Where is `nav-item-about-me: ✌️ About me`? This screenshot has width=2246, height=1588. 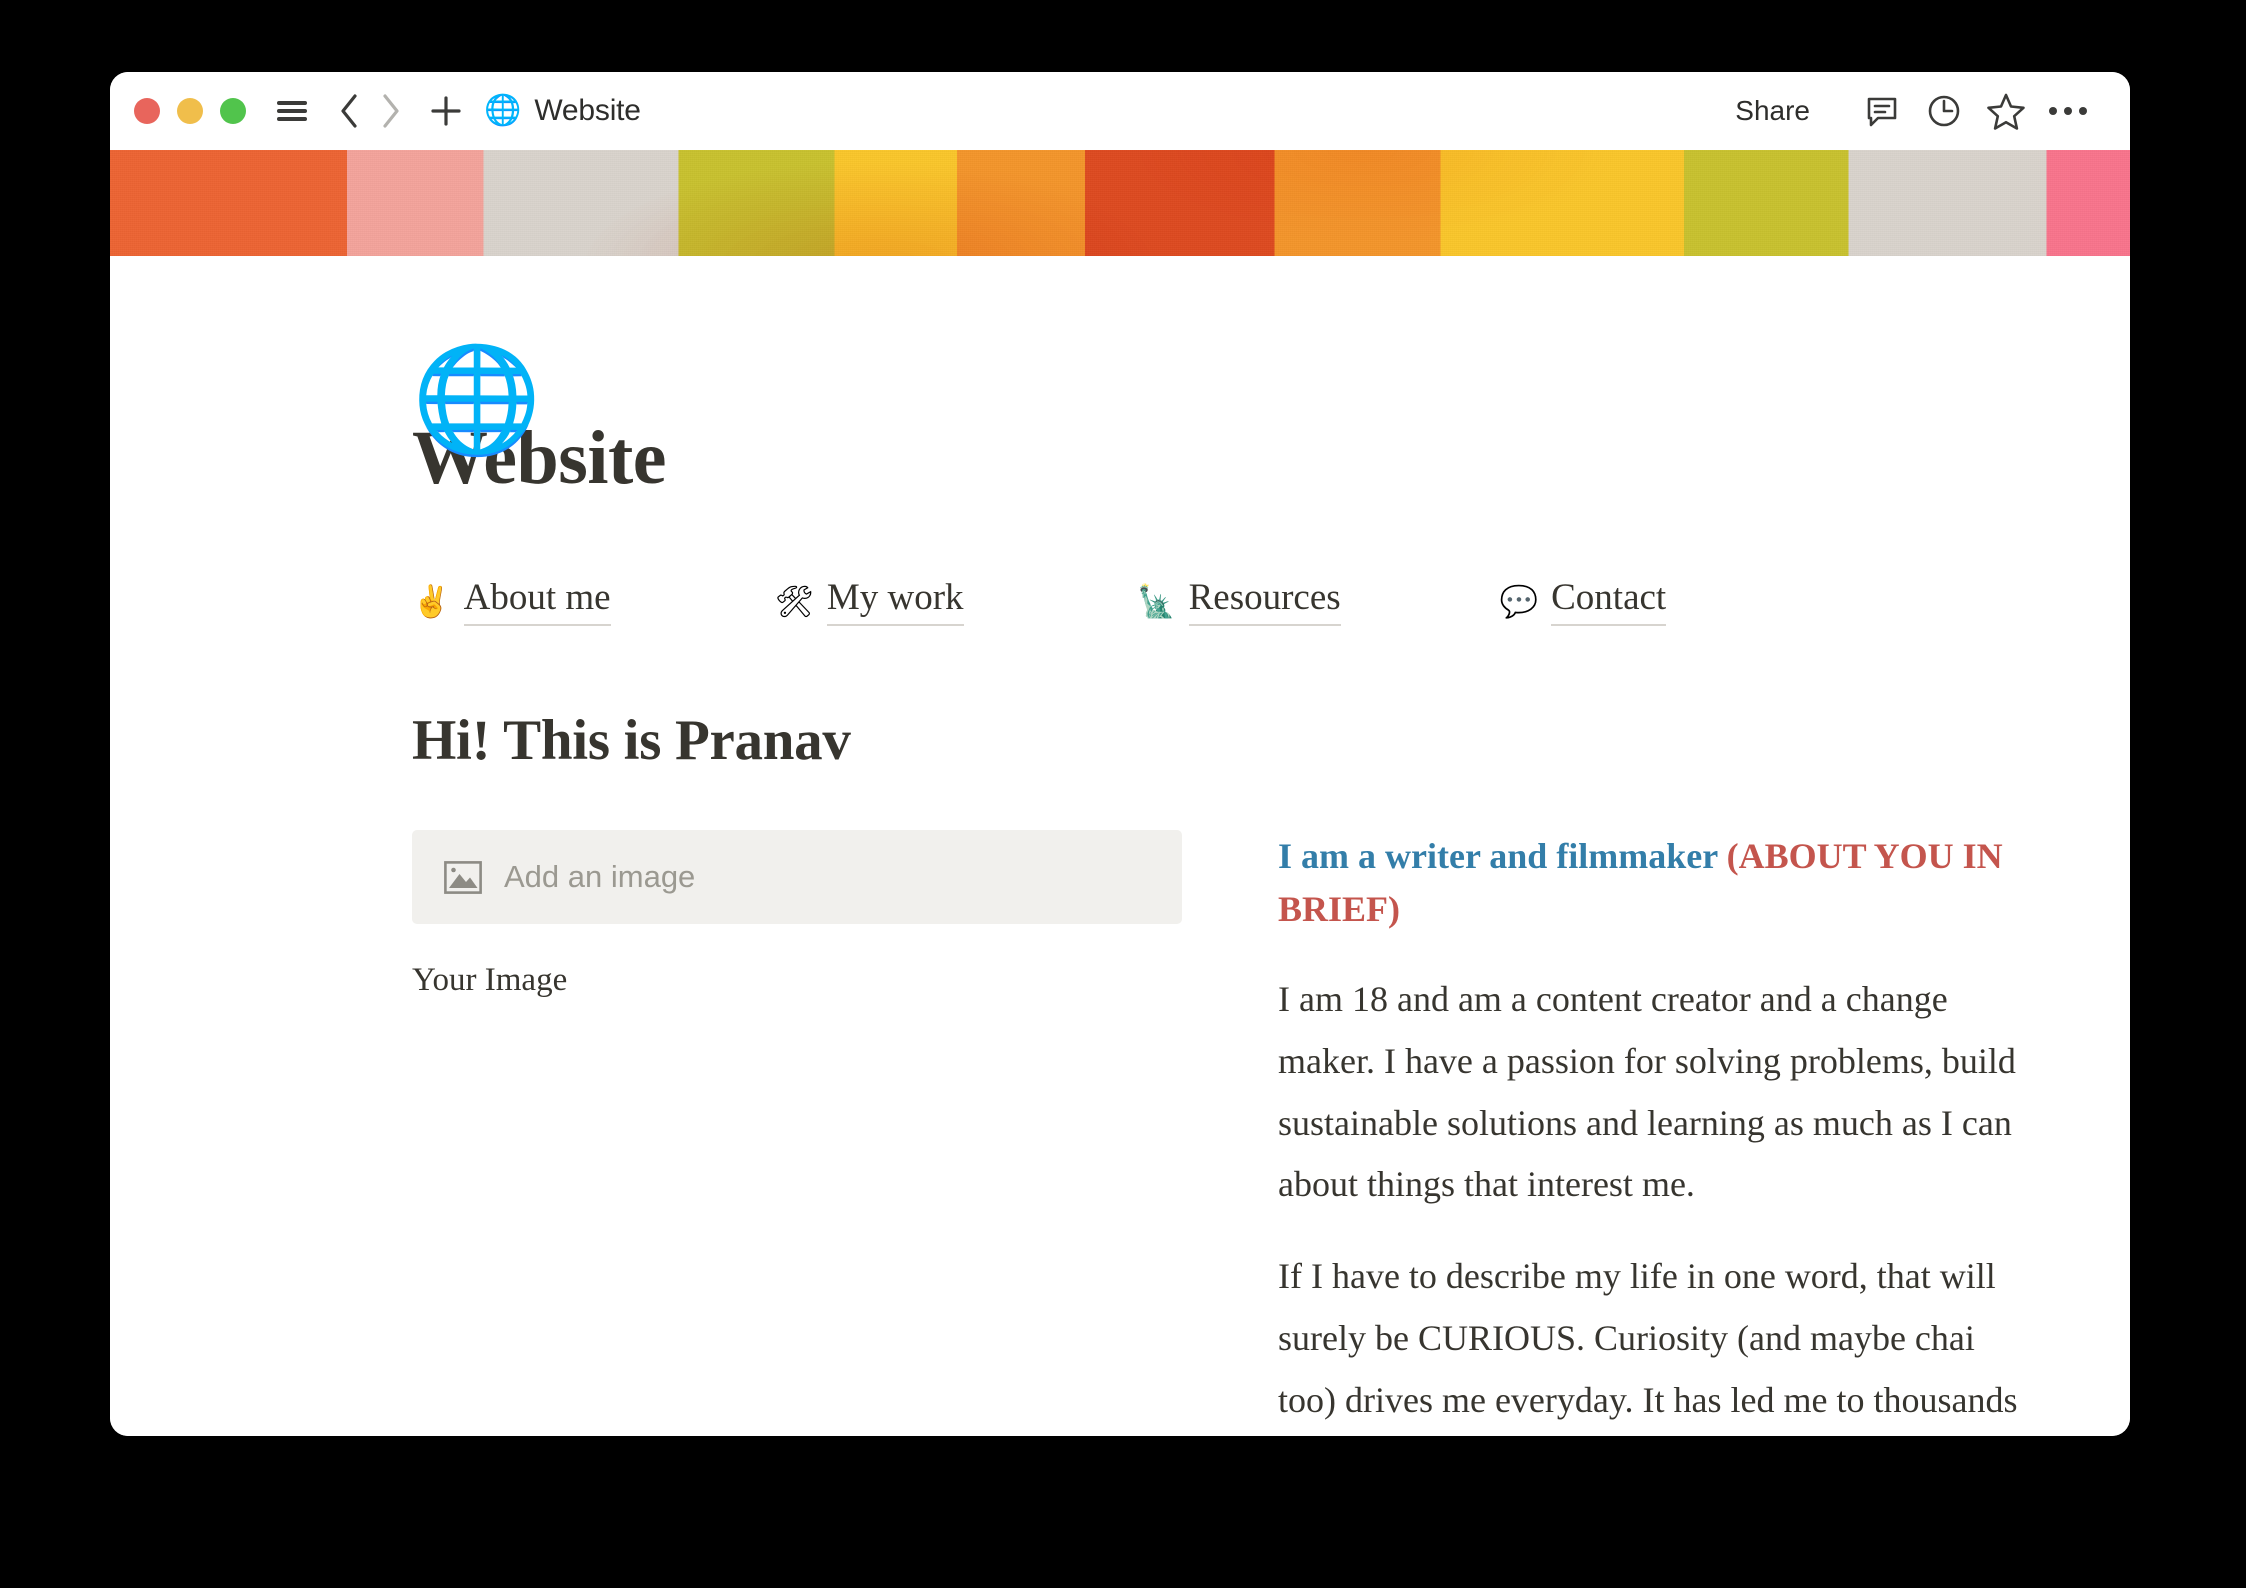
nav-item-about-me: ✌️ About me is located at coordinates (593, 601).